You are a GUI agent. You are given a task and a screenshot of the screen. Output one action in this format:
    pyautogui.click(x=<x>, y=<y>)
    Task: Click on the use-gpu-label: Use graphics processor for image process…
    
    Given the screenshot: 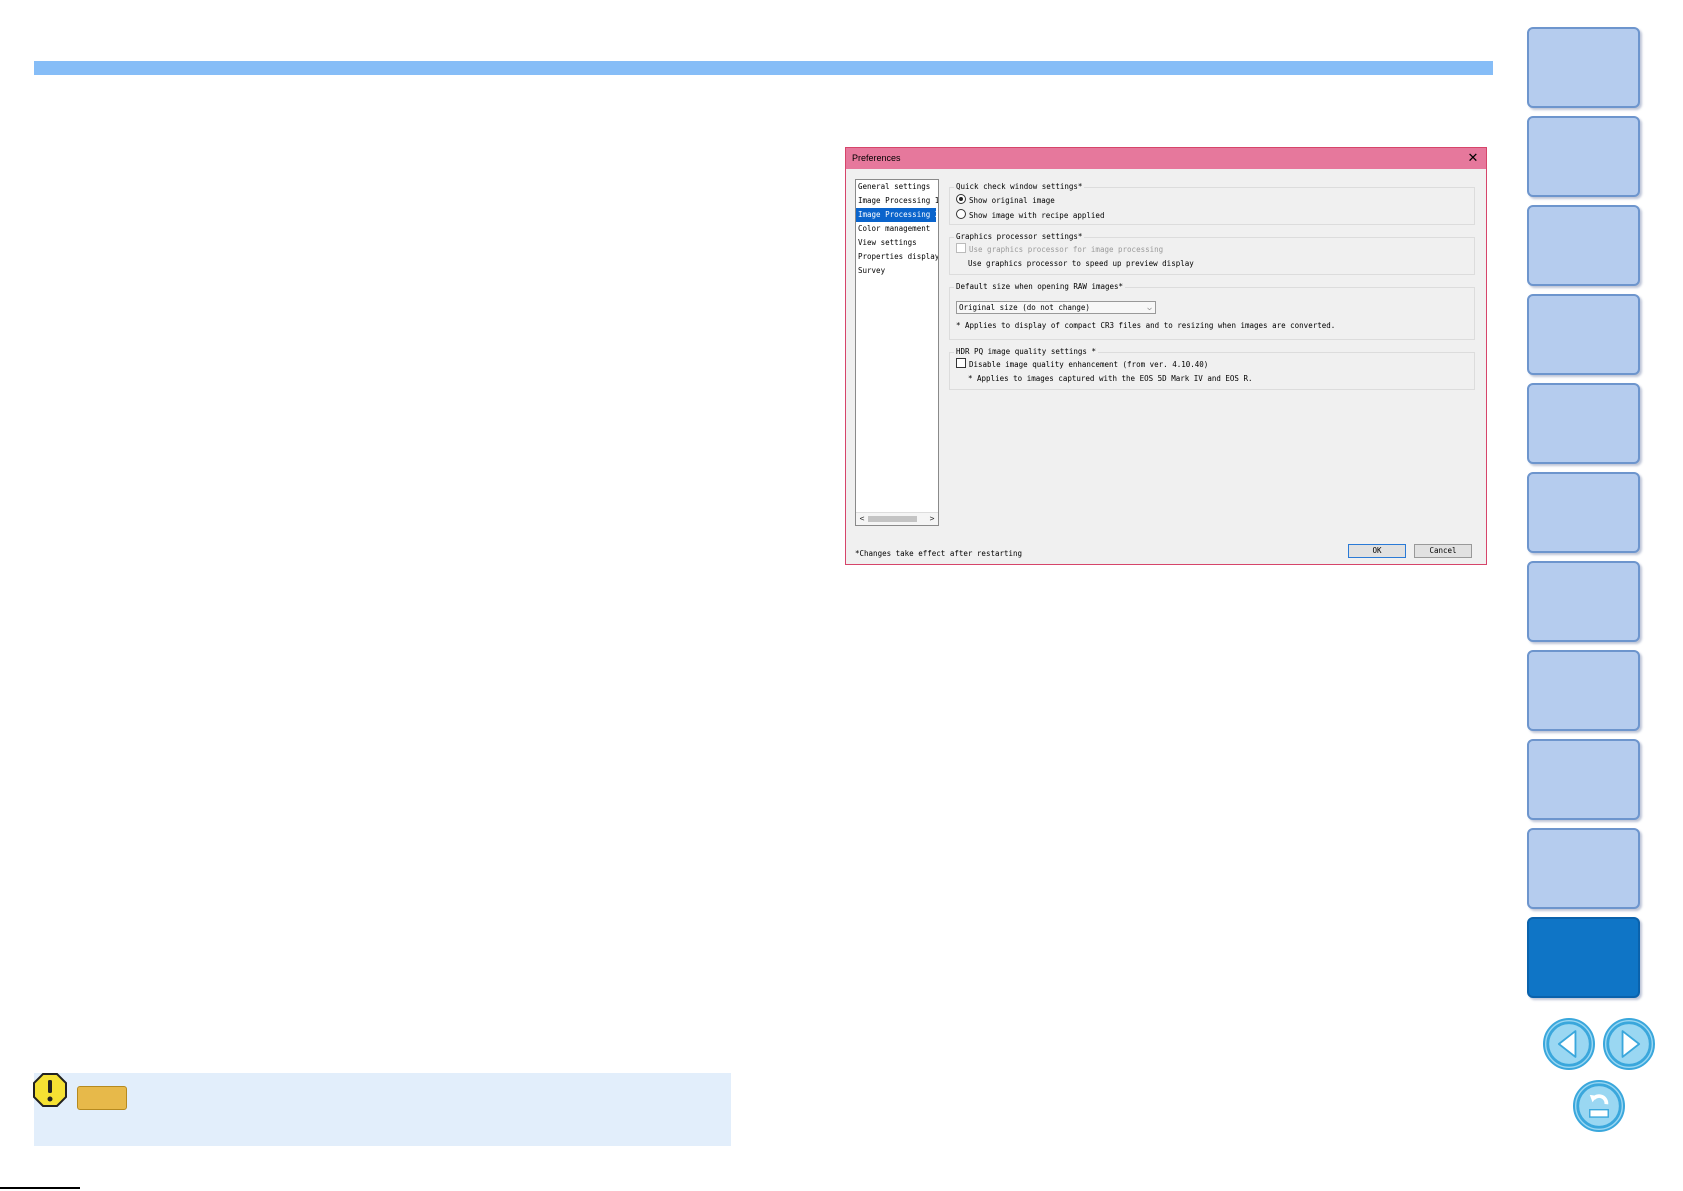 What is the action you would take?
    pyautogui.click(x=1066, y=249)
    